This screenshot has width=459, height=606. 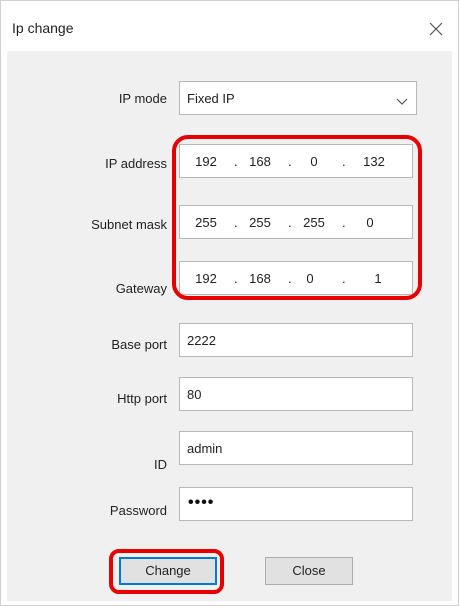 What do you see at coordinates (43, 28) in the screenshot?
I see `dialog-title: Ip change` at bounding box center [43, 28].